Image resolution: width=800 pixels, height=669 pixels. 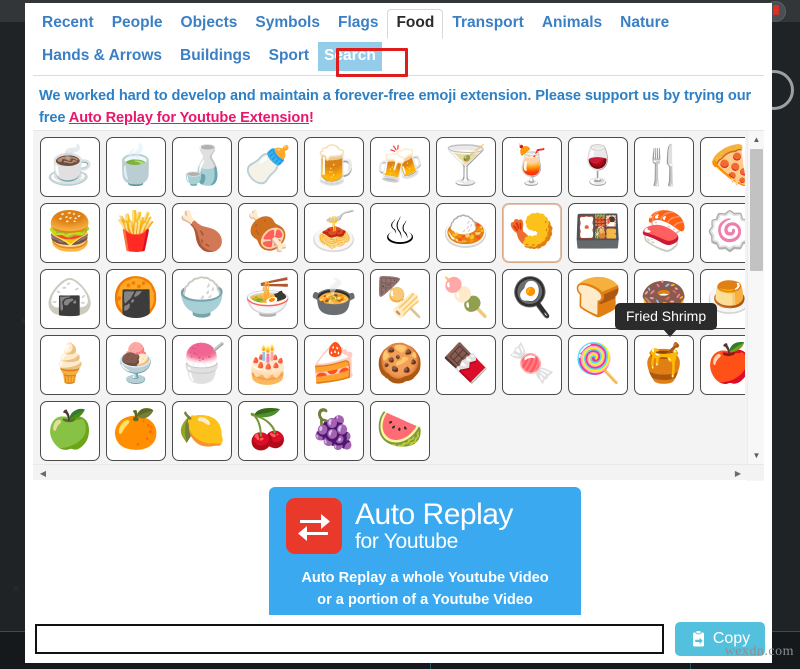 What do you see at coordinates (202, 233) in the screenshot?
I see `emoji-cell-poultry-leg: 🍗` at bounding box center [202, 233].